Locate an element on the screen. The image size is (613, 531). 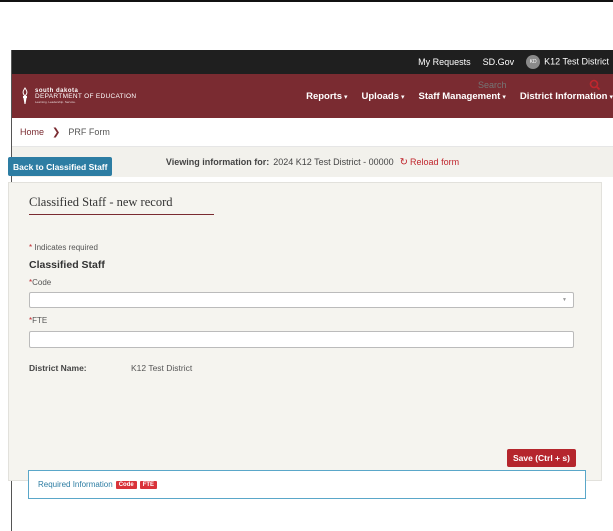
user-name: K12 Test District is located at coordinates (576, 61).